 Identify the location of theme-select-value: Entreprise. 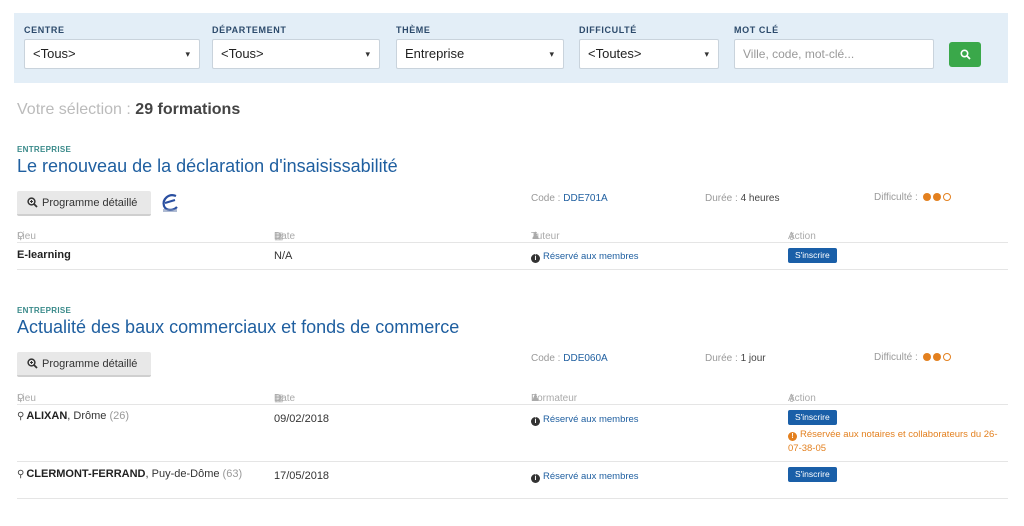
(435, 53).